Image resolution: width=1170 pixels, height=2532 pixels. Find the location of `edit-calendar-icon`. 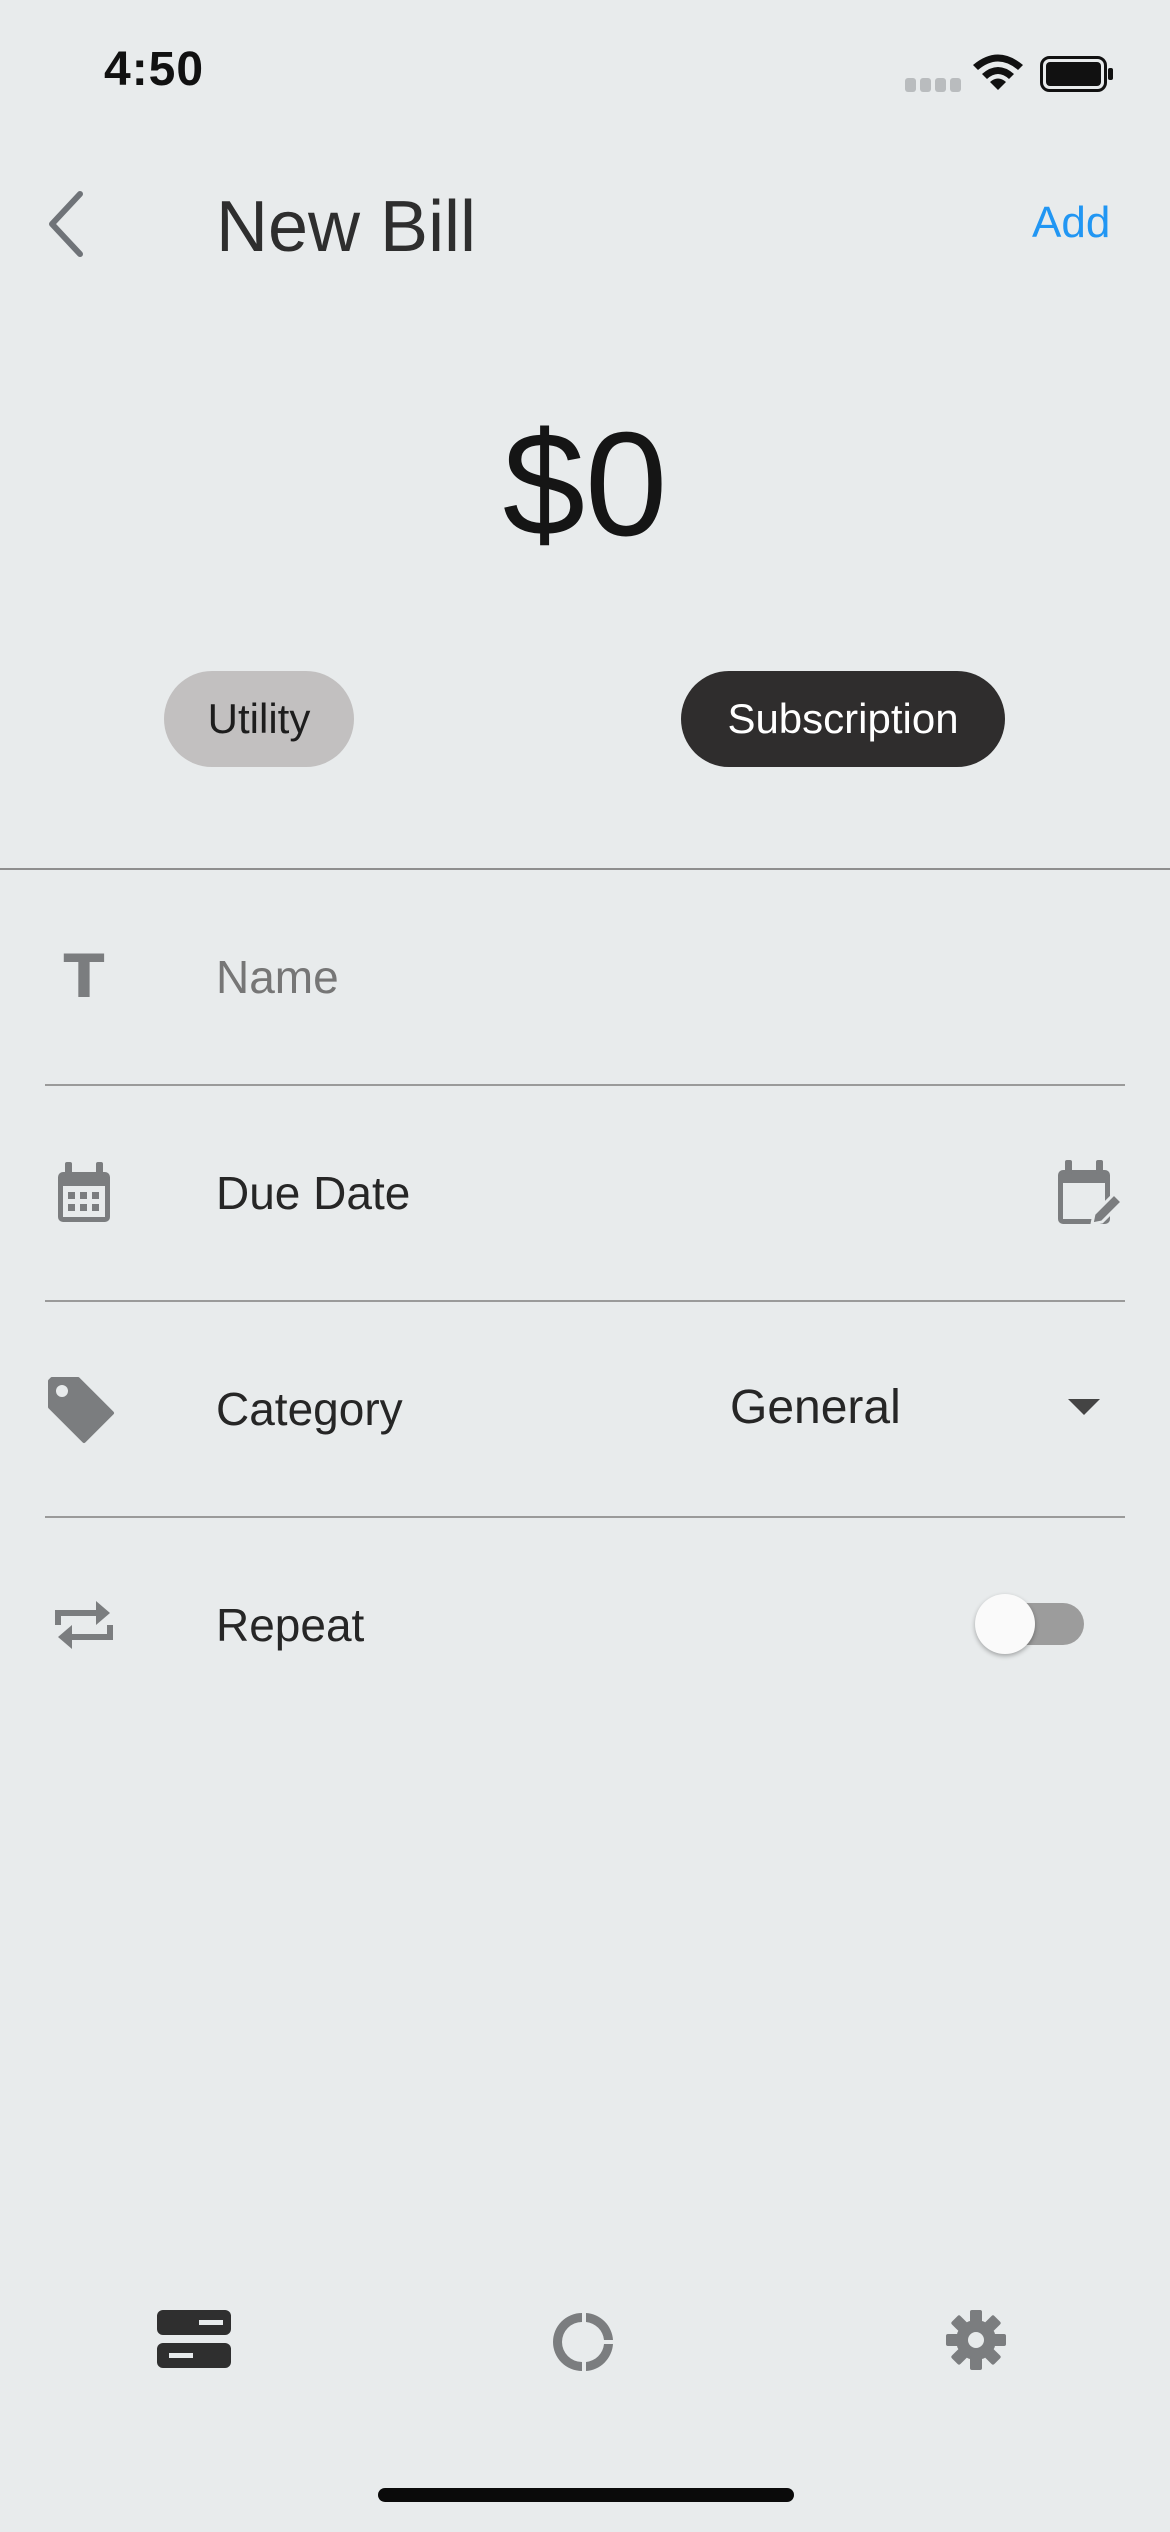

edit-calendar-icon is located at coordinates (1088, 1194).